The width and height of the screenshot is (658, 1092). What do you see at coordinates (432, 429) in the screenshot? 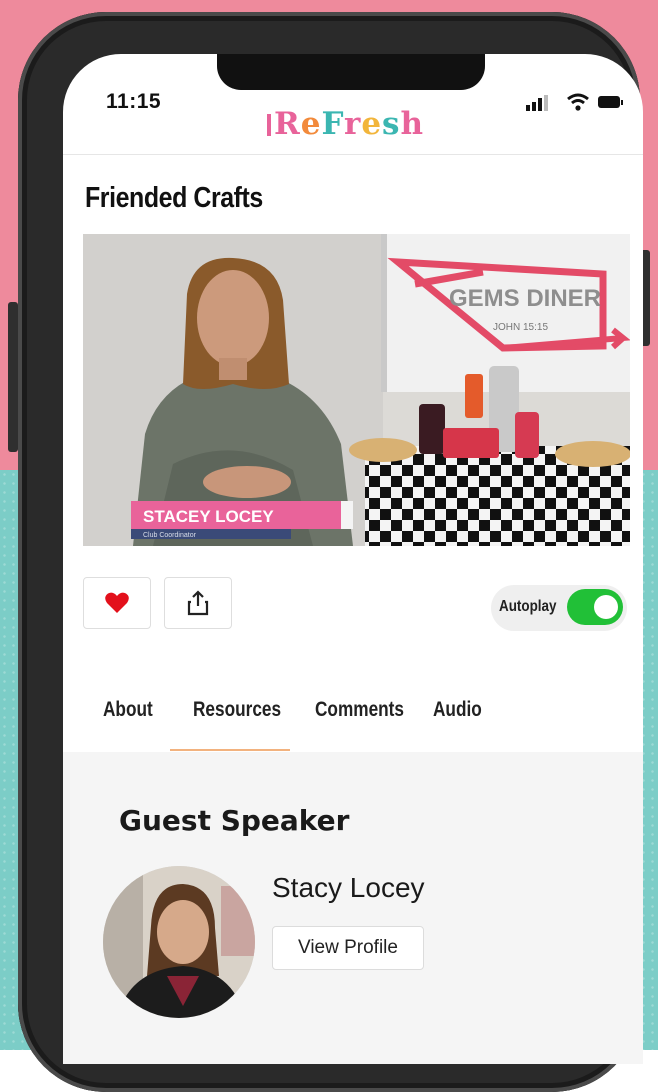
I see `soda-glass-left` at bounding box center [432, 429].